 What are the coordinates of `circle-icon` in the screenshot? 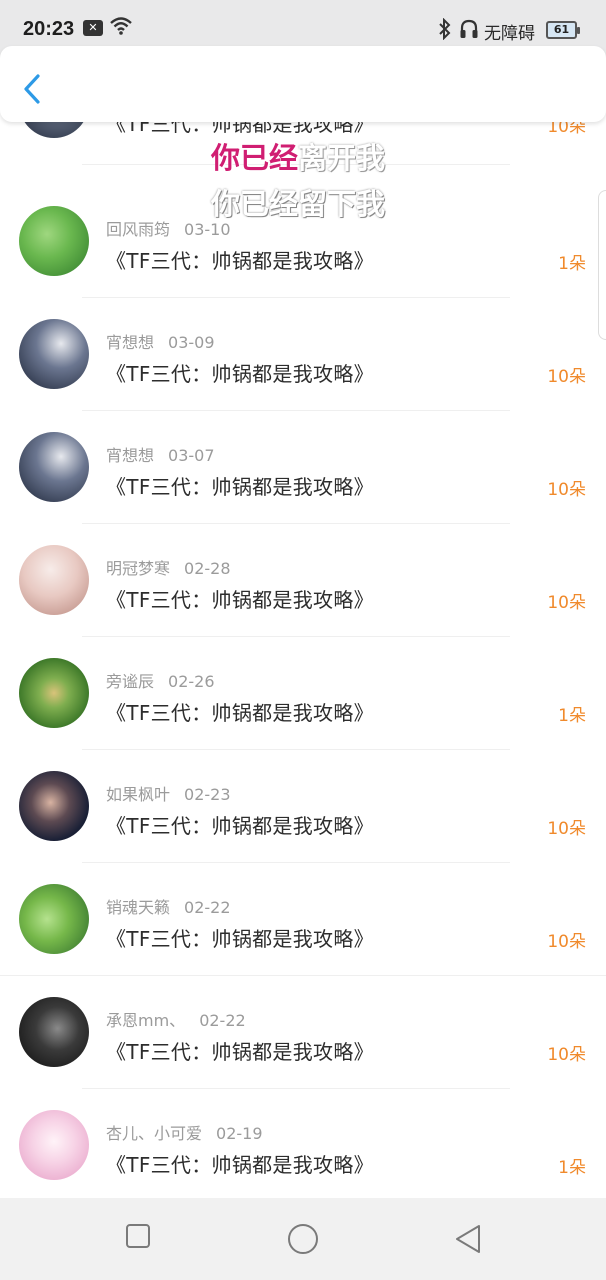 It's located at (303, 1239).